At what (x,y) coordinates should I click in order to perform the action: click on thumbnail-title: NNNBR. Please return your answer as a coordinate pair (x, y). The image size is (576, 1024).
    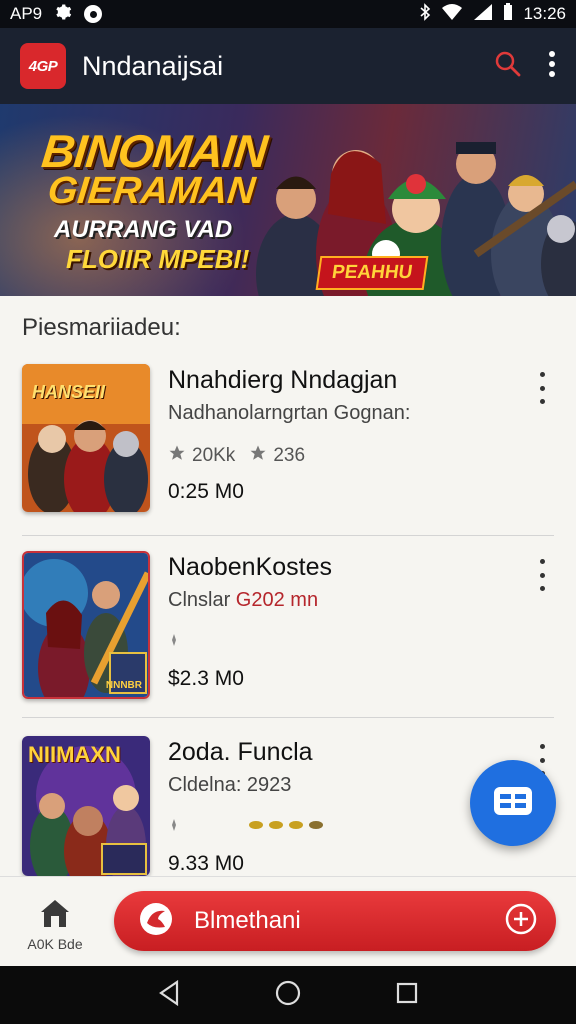
    Looking at the image, I should click on (123, 685).